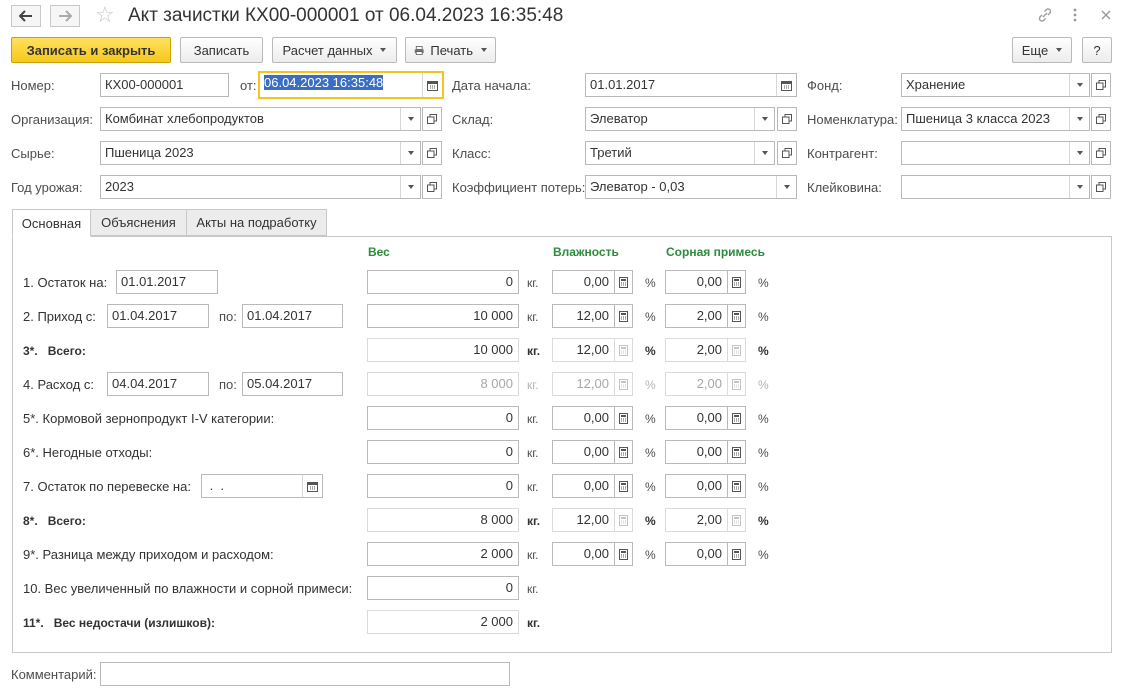  I want to click on kg-unit: кг., so click(534, 351).